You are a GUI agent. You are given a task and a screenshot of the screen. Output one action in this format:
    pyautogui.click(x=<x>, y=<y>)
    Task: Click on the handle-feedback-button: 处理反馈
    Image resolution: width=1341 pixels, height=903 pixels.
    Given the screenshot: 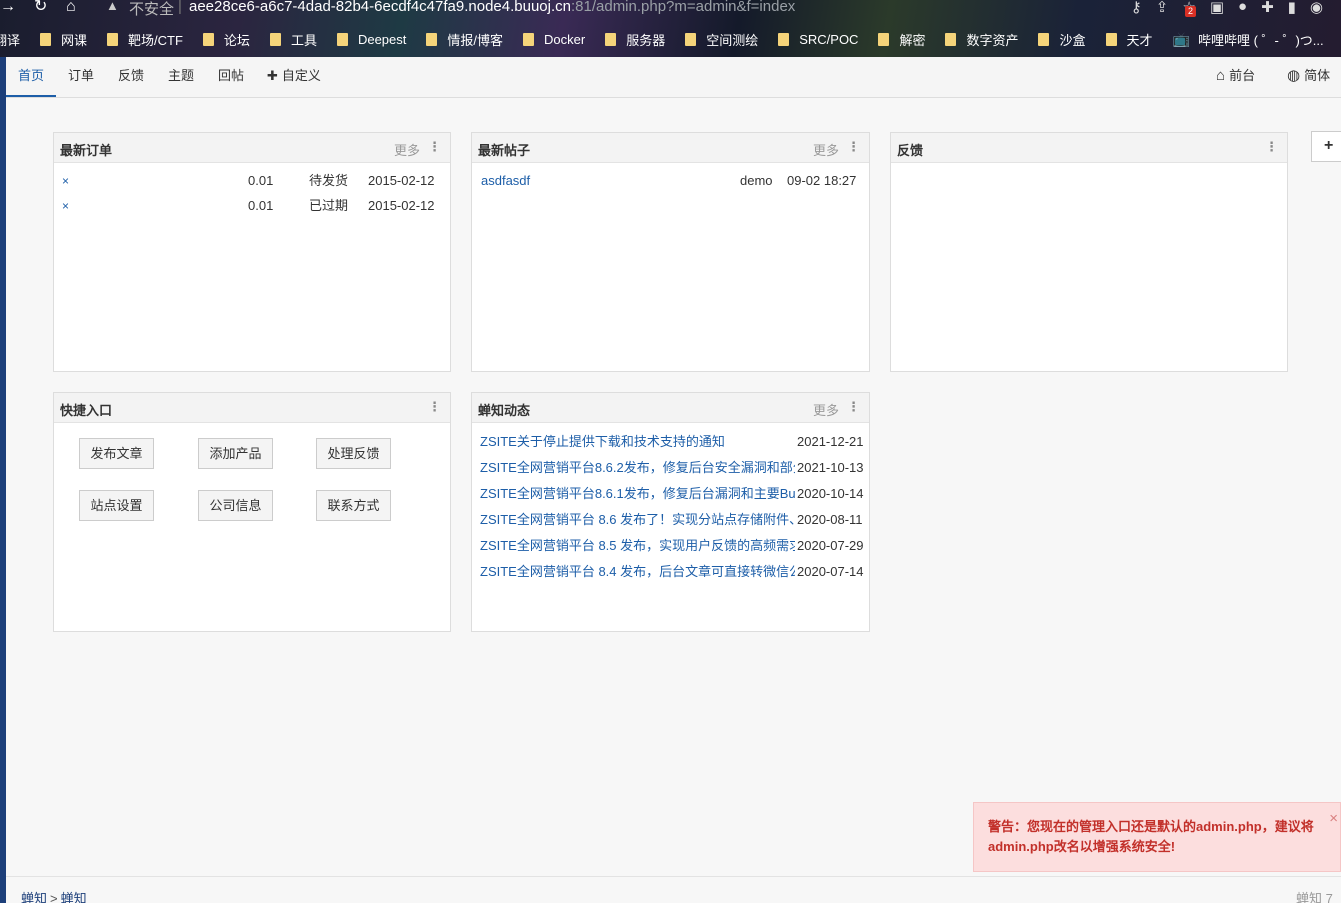 What is the action you would take?
    pyautogui.click(x=353, y=453)
    